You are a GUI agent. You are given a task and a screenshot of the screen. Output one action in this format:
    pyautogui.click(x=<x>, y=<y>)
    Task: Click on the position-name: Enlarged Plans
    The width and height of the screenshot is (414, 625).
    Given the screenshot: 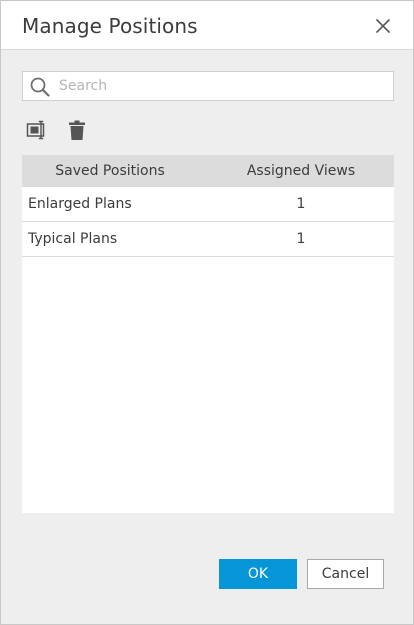 What is the action you would take?
    pyautogui.click(x=80, y=204)
    